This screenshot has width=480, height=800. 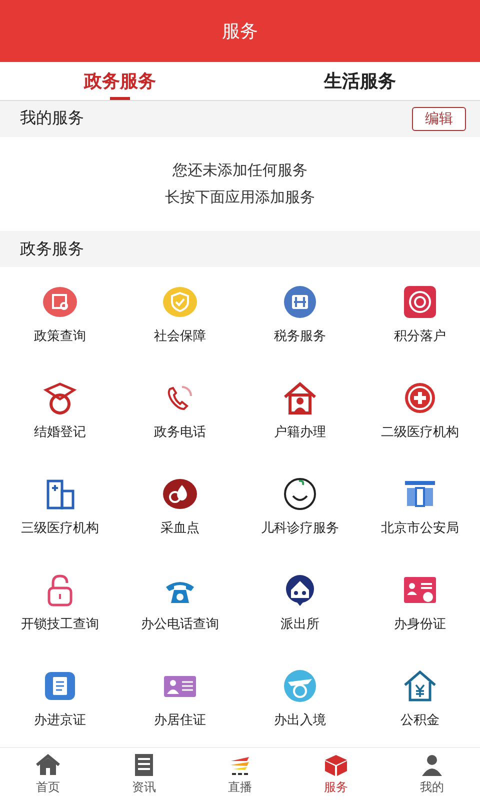 What do you see at coordinates (300, 302) in the screenshot?
I see `tax-badge-icon` at bounding box center [300, 302].